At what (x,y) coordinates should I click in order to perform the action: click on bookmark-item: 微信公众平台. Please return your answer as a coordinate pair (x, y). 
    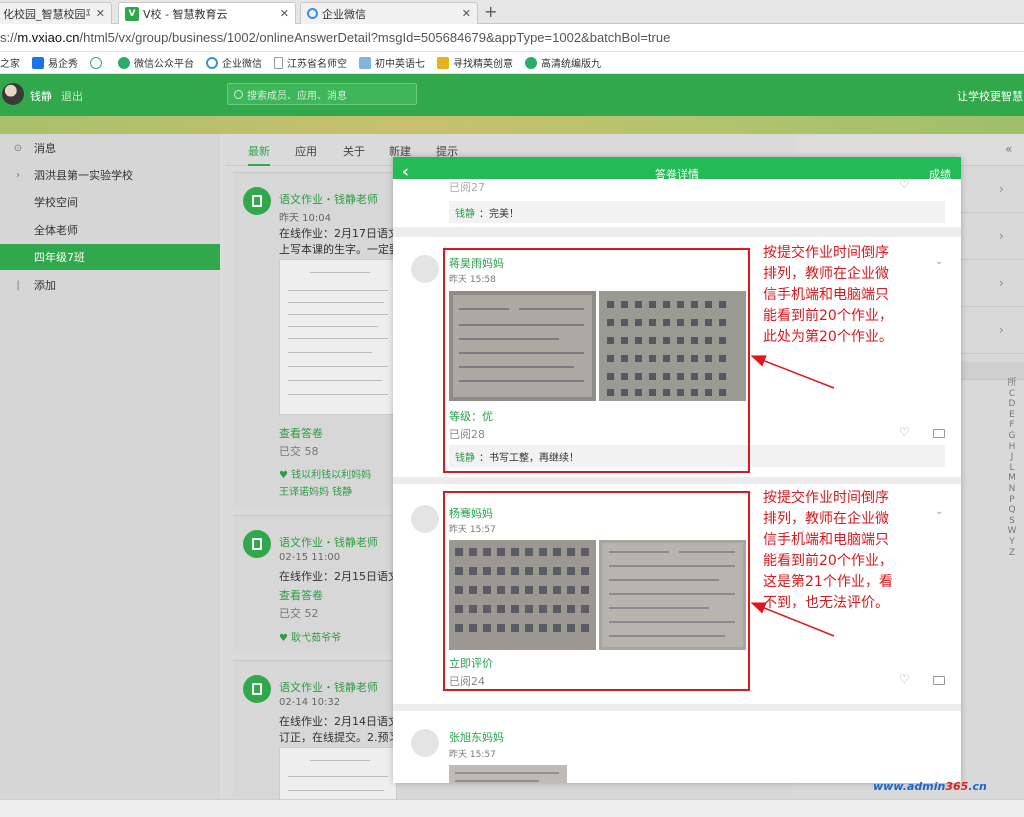
    Looking at the image, I should click on (156, 62).